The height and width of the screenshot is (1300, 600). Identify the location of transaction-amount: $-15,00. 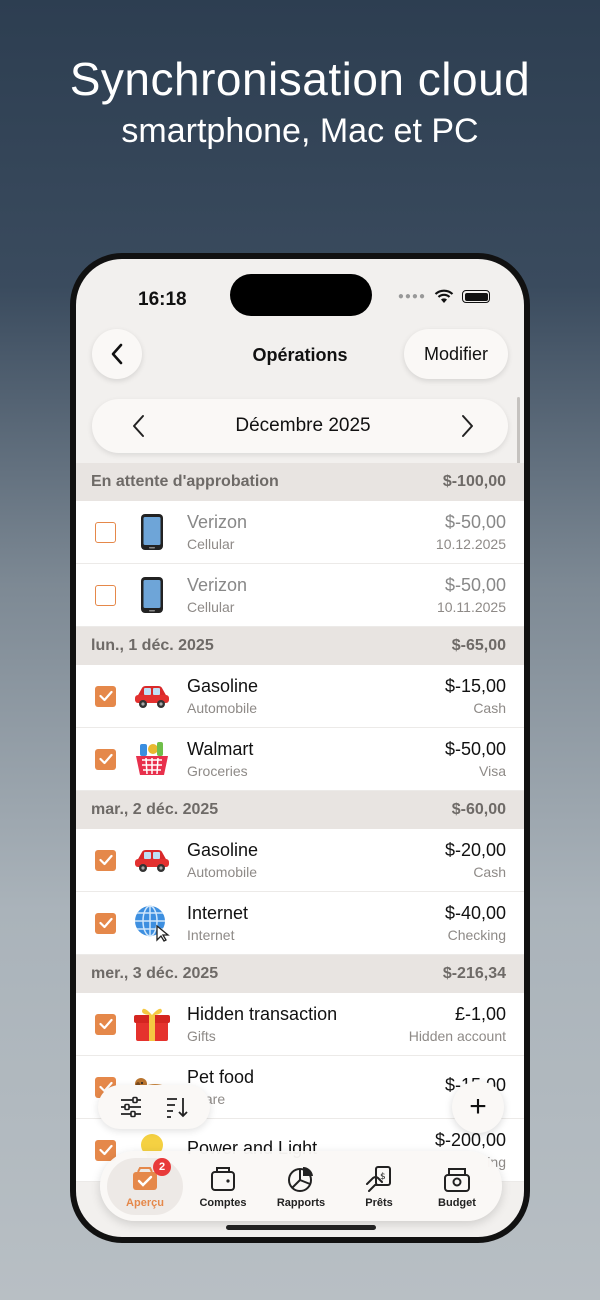
(475, 686).